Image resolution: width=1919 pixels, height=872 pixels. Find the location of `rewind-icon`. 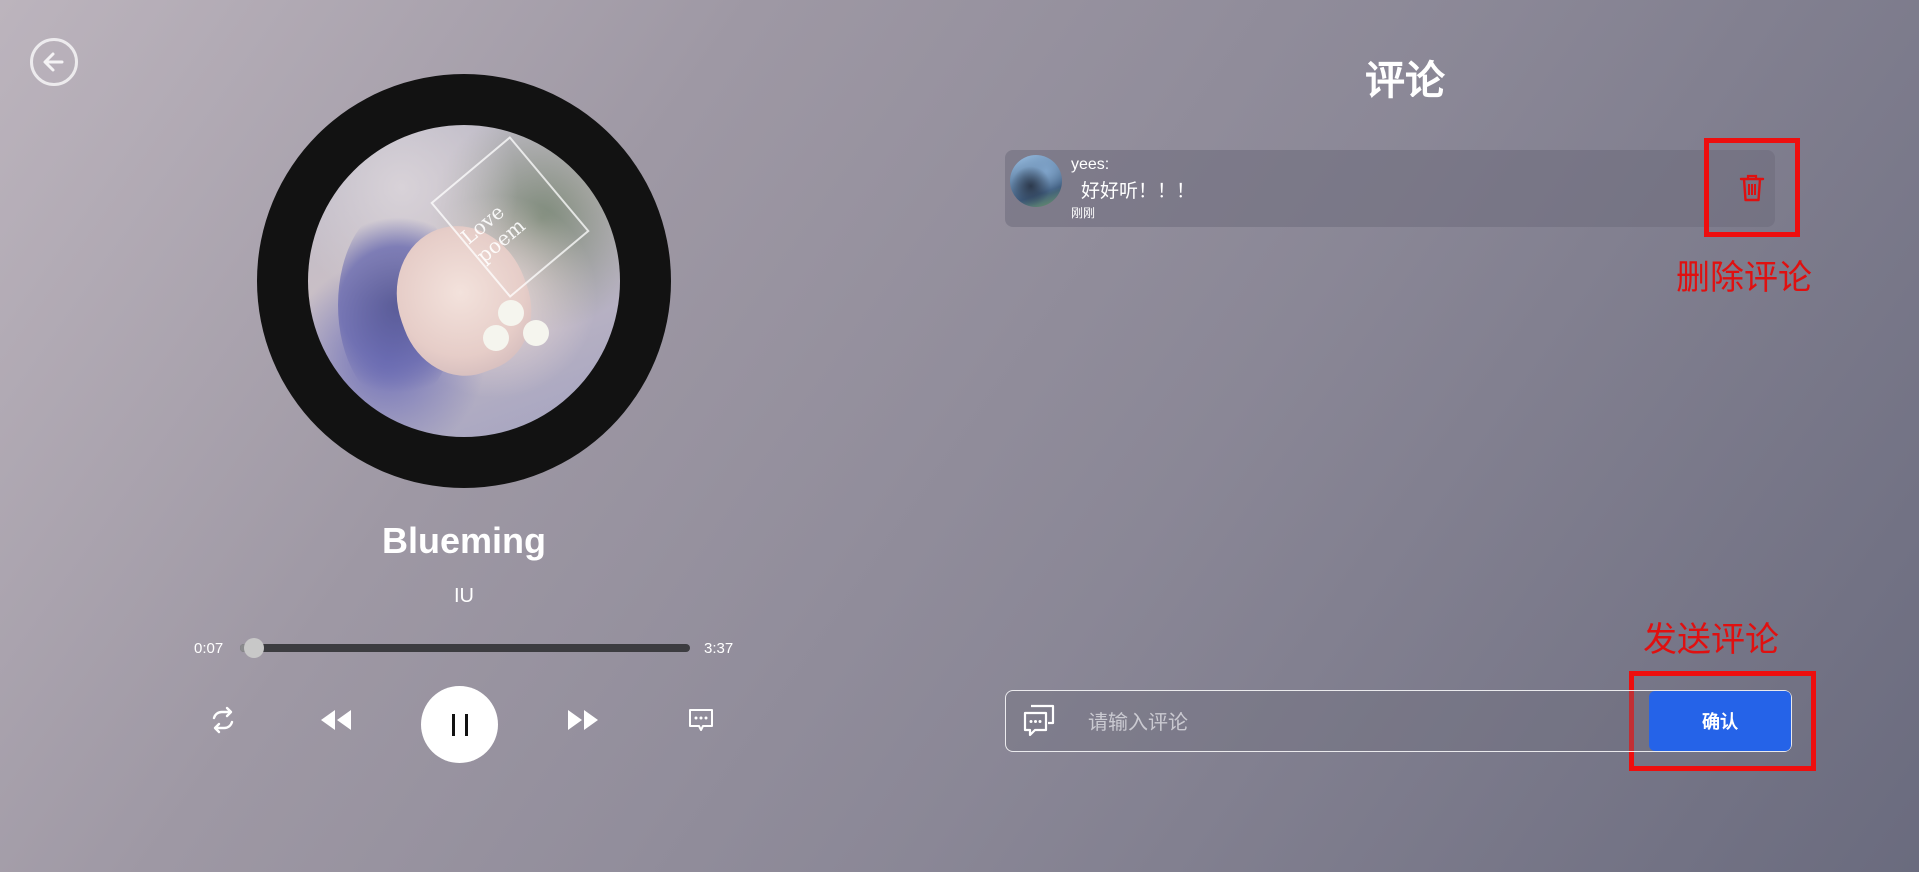

rewind-icon is located at coordinates (336, 720).